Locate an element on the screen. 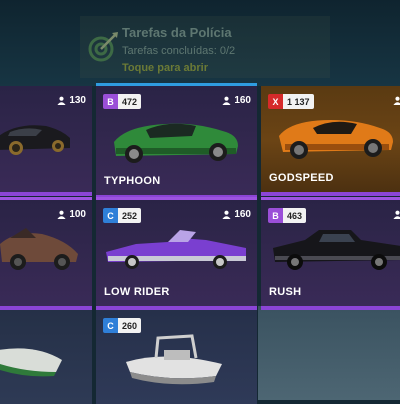  car-card-low-rider: C 252 160 LOW RIDER is located at coordinates (176, 253).